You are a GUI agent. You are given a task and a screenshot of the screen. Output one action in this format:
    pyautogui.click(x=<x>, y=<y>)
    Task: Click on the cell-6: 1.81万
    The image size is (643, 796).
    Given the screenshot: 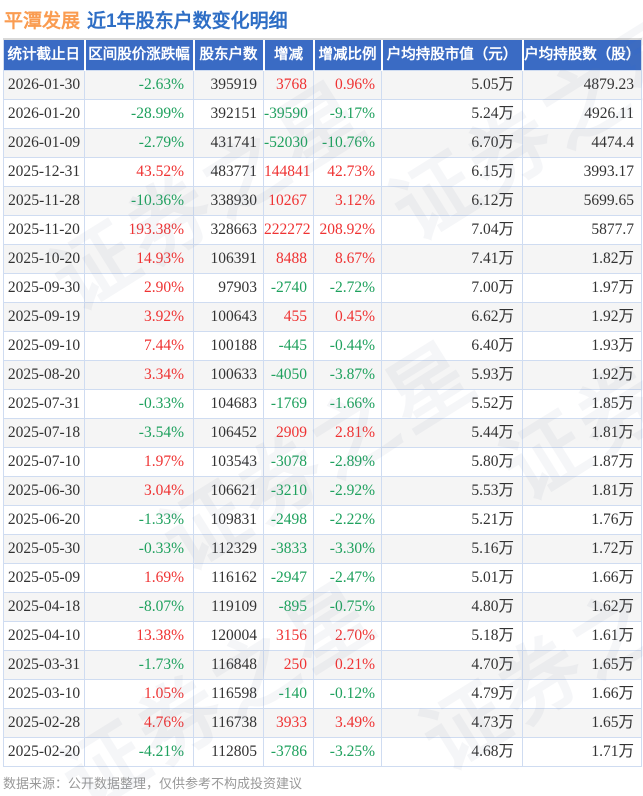 What is the action you would take?
    pyautogui.click(x=582, y=491)
    